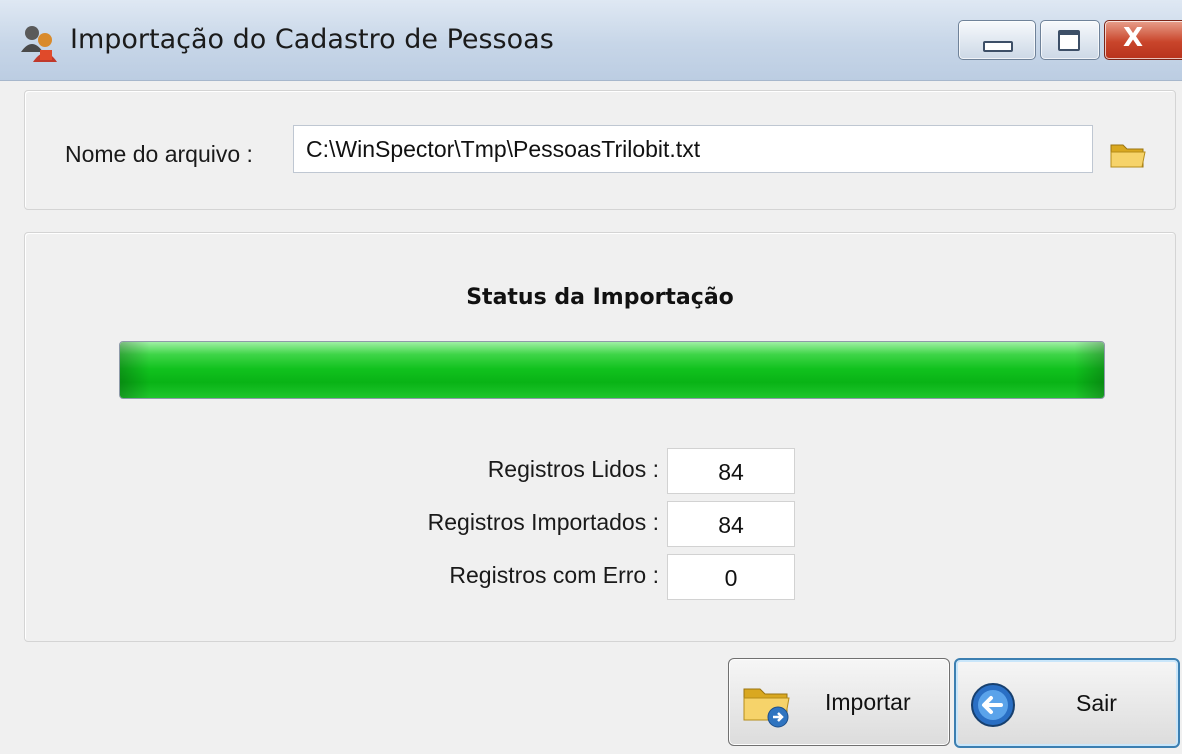 The height and width of the screenshot is (754, 1182). I want to click on close-button: X, so click(1143, 40).